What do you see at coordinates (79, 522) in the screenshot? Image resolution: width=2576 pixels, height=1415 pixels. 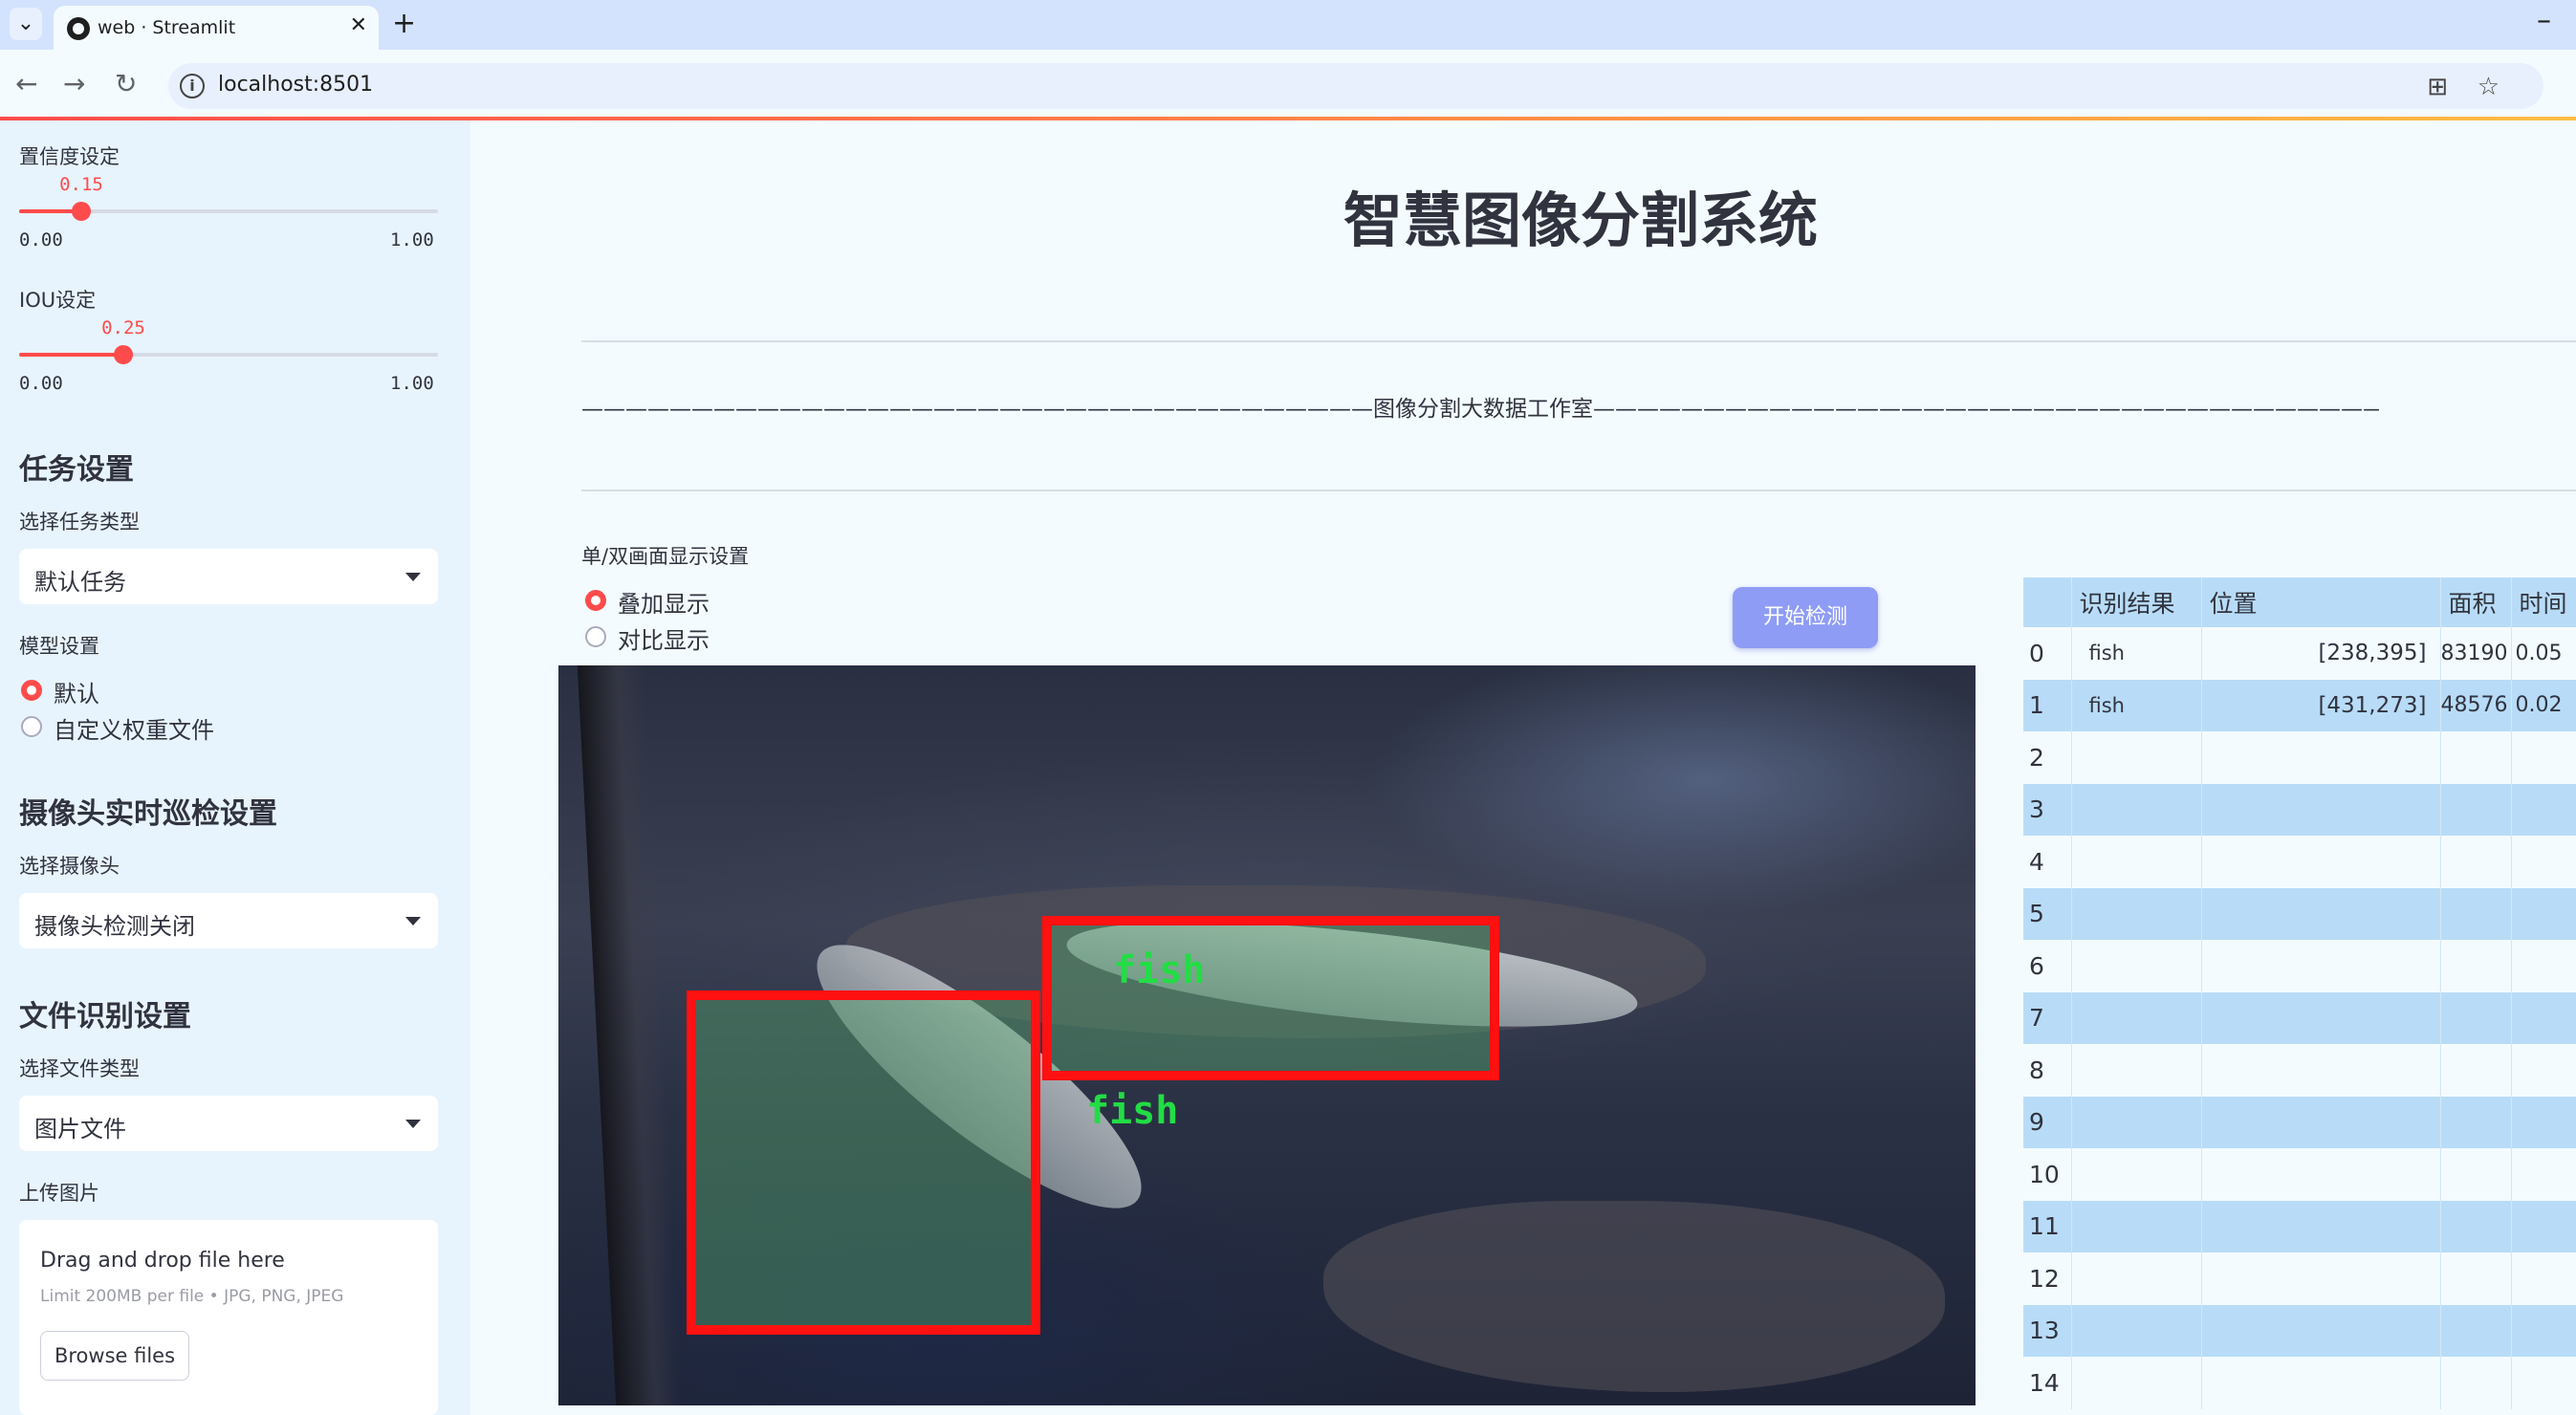 I see `task-type-label: 选择任务类型` at bounding box center [79, 522].